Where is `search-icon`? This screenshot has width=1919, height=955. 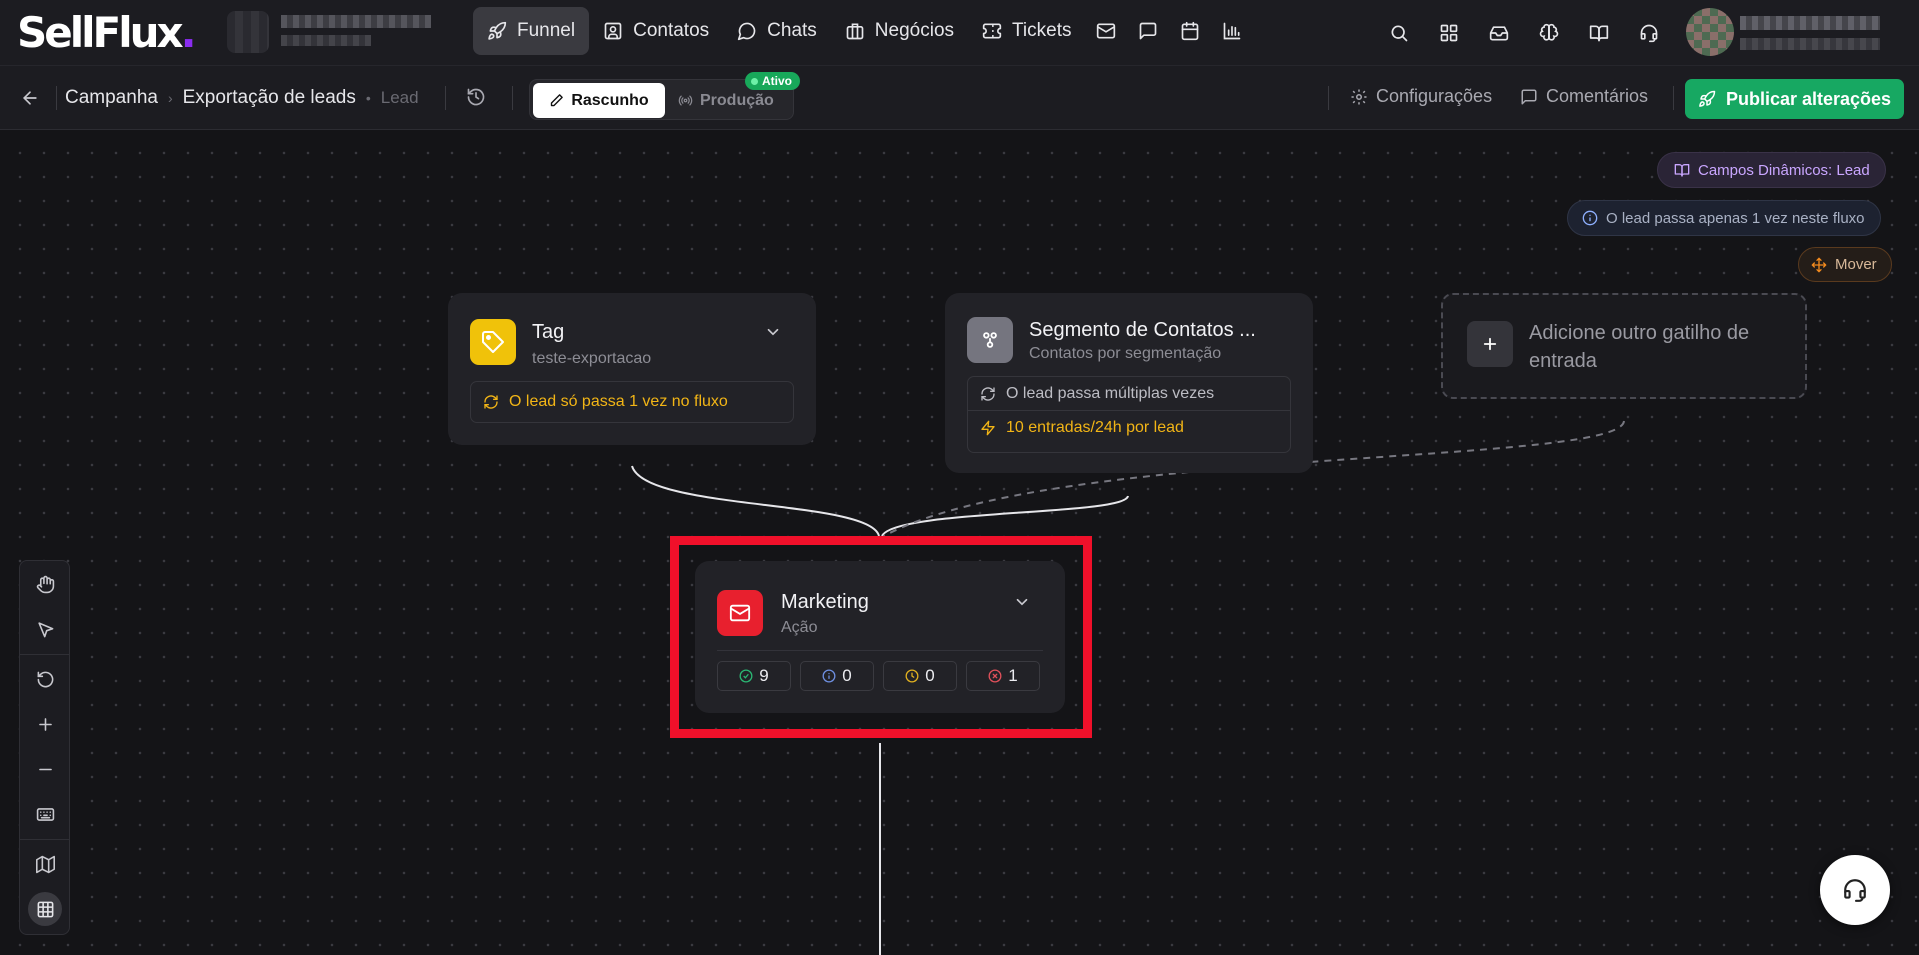 search-icon is located at coordinates (1399, 33).